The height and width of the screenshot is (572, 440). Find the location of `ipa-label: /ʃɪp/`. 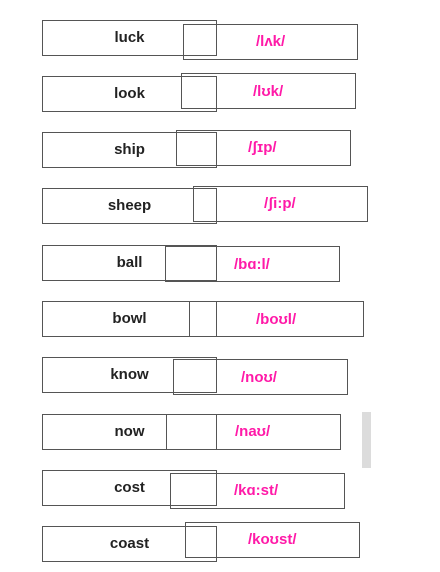

ipa-label: /ʃɪp/ is located at coordinates (262, 147).